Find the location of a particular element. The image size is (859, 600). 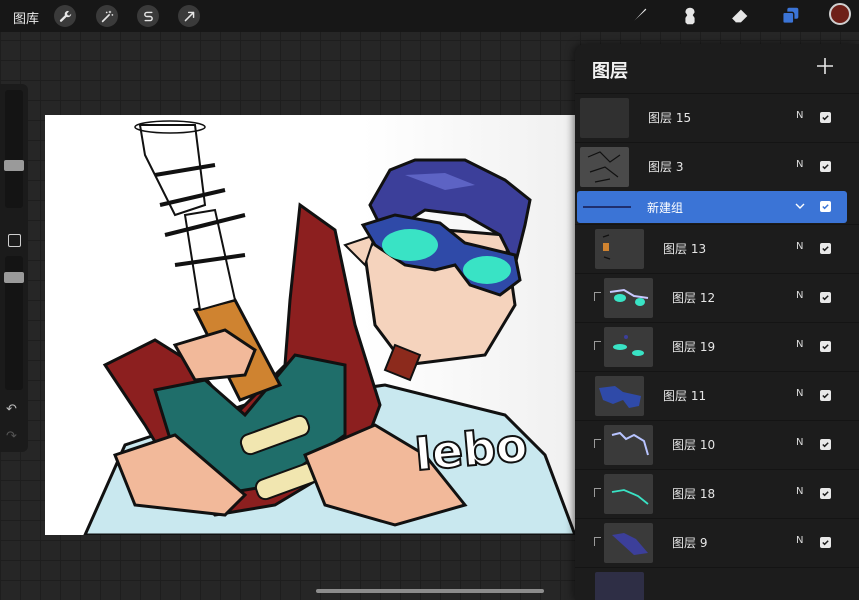

layer-row: 图层 9 N is located at coordinates (717, 542).